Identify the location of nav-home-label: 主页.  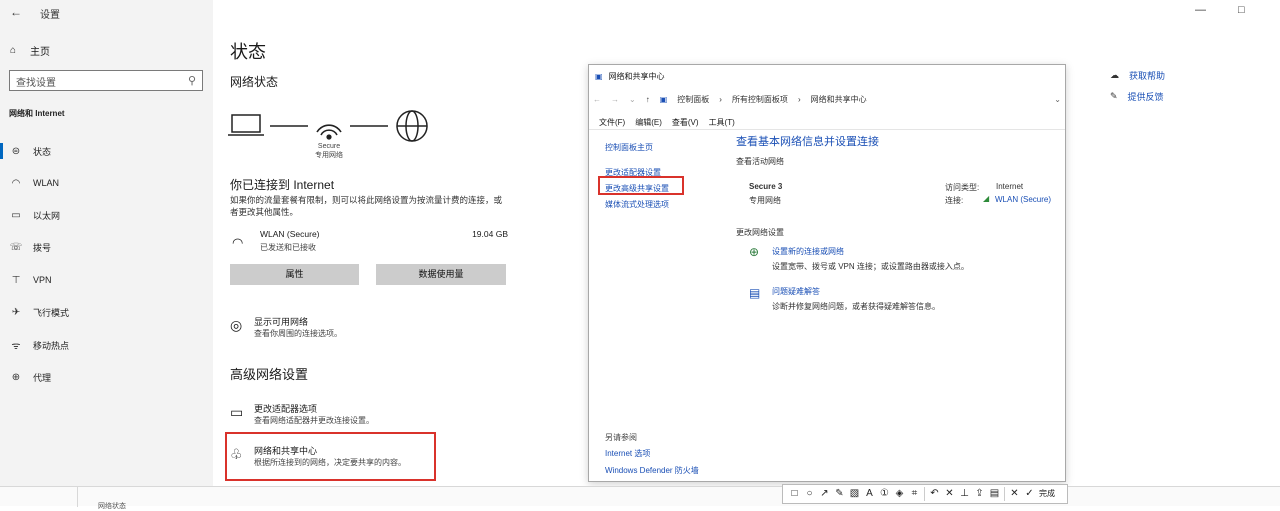
(40, 52).